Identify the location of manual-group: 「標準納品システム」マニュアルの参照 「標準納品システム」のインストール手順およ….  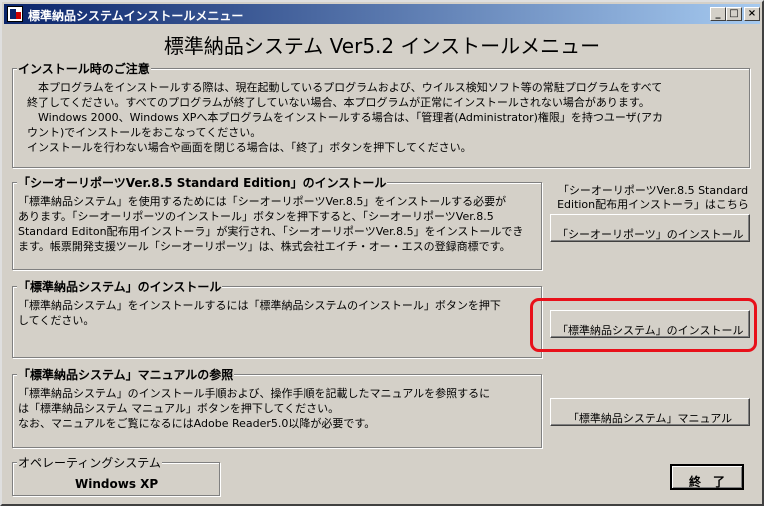
(277, 407).